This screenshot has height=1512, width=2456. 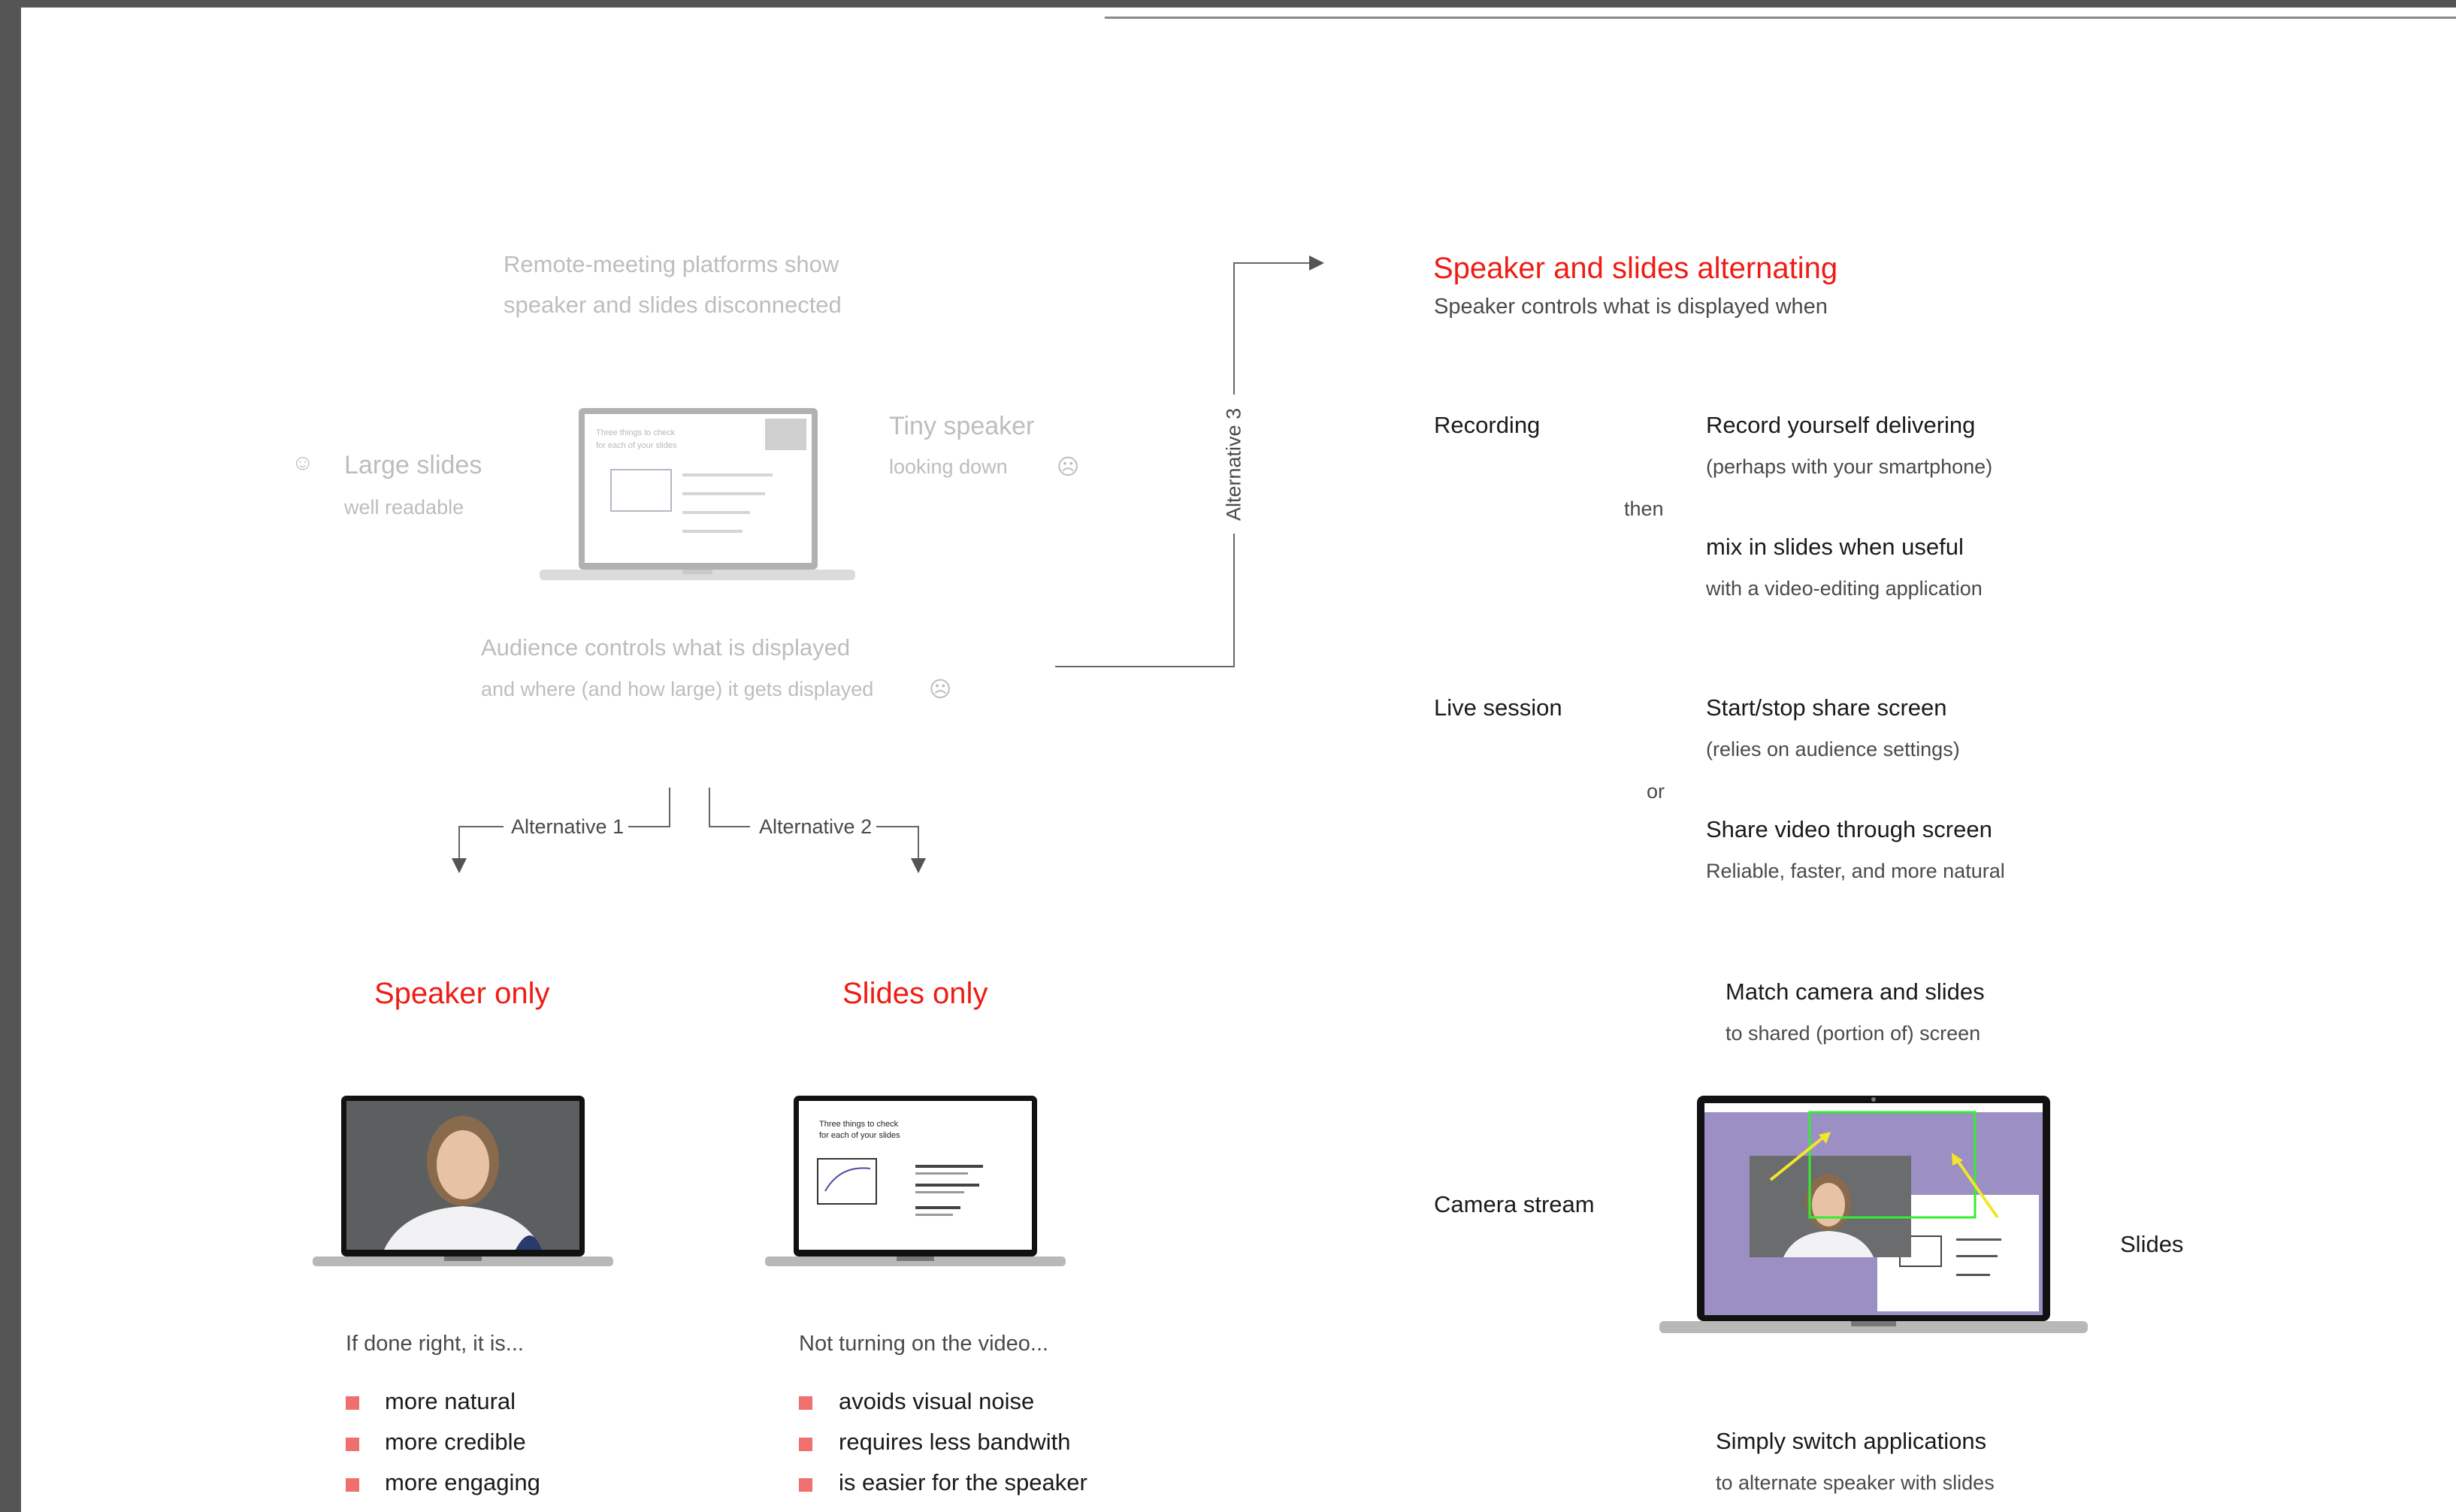 I want to click on live-option-1-sub: (relies on audience settings), so click(x=1833, y=750).